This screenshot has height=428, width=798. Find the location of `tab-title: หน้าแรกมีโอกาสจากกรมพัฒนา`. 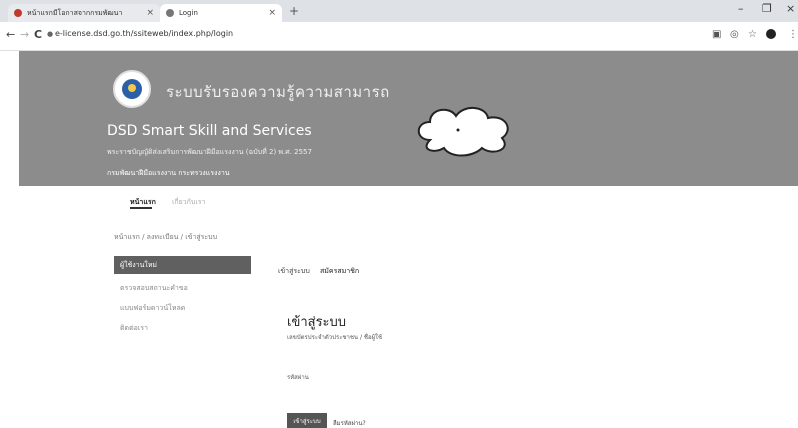

tab-title: หน้าแรกมีโอกาสจากกรมพัฒนา is located at coordinates (75, 12).